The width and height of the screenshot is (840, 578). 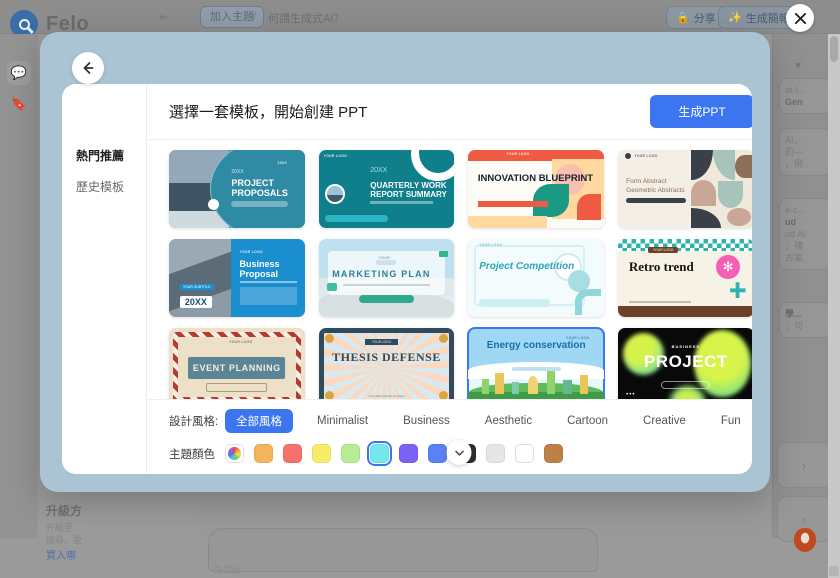 I want to click on style-option-all: 全部風格, so click(x=259, y=421).